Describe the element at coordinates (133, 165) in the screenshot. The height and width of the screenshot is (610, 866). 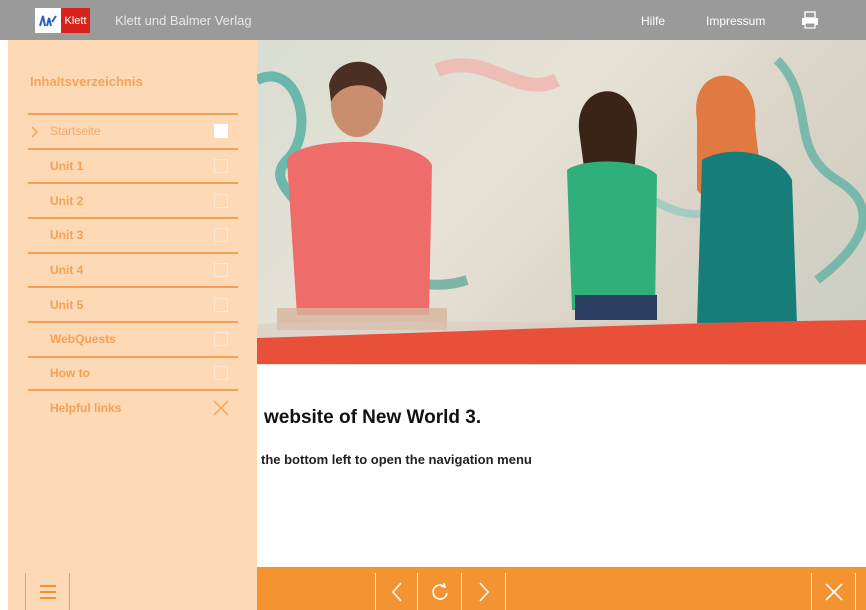
I see `sidebar-item-unit-1: Unit 1` at that location.